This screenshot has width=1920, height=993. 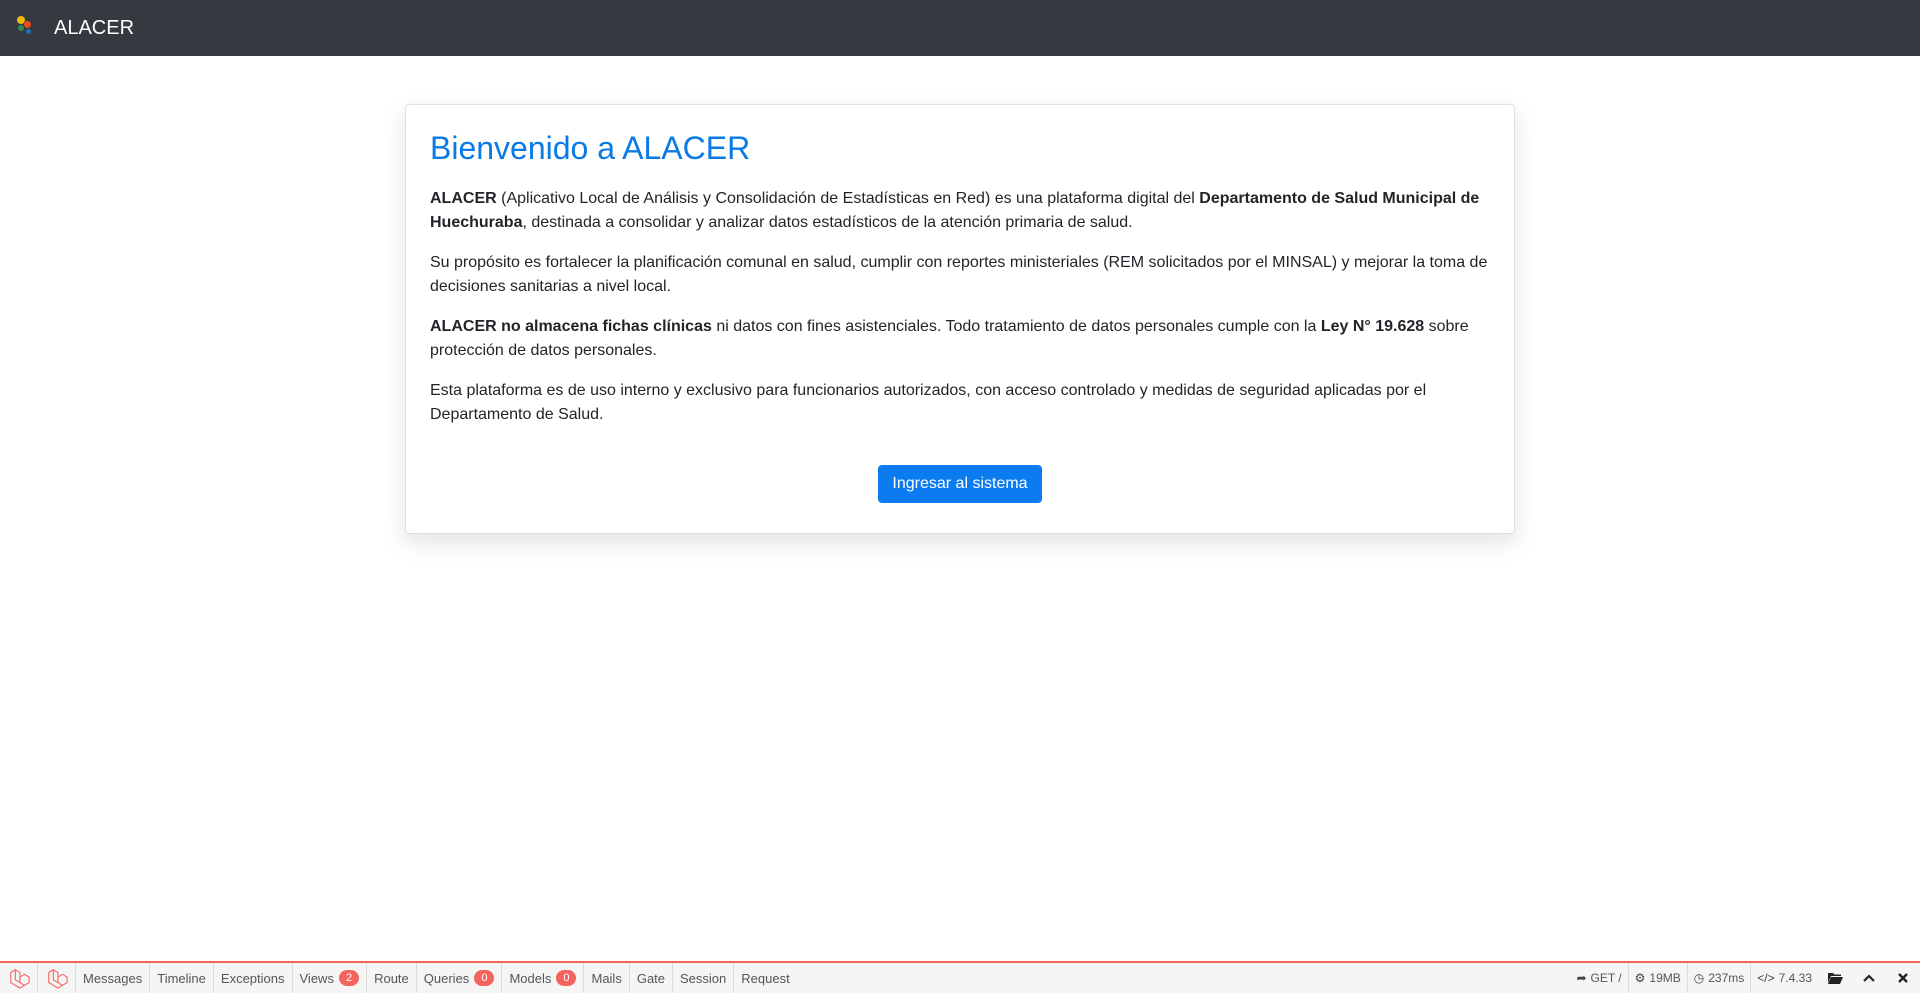 I want to click on tab-models: Models 0, so click(x=543, y=978).